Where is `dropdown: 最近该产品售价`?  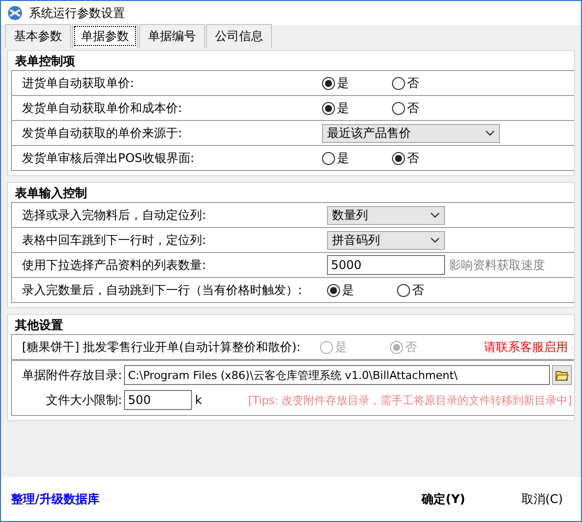 dropdown: 最近该产品售价 is located at coordinates (411, 133).